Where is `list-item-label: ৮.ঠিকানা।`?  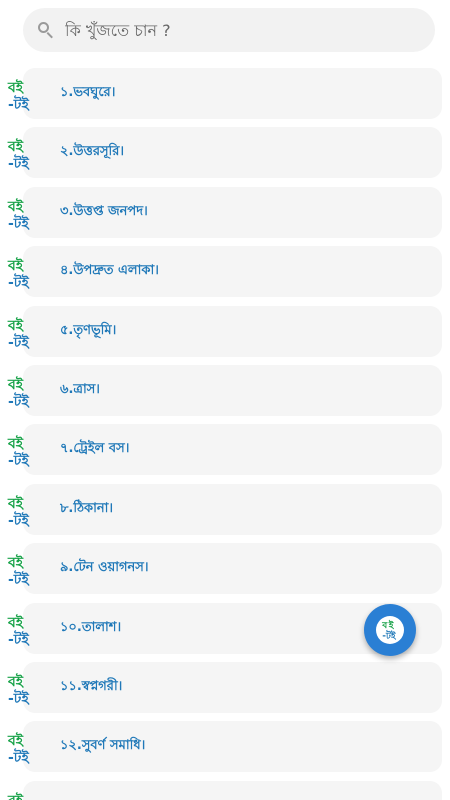 list-item-label: ৮.ঠিকানা। is located at coordinates (87, 508).